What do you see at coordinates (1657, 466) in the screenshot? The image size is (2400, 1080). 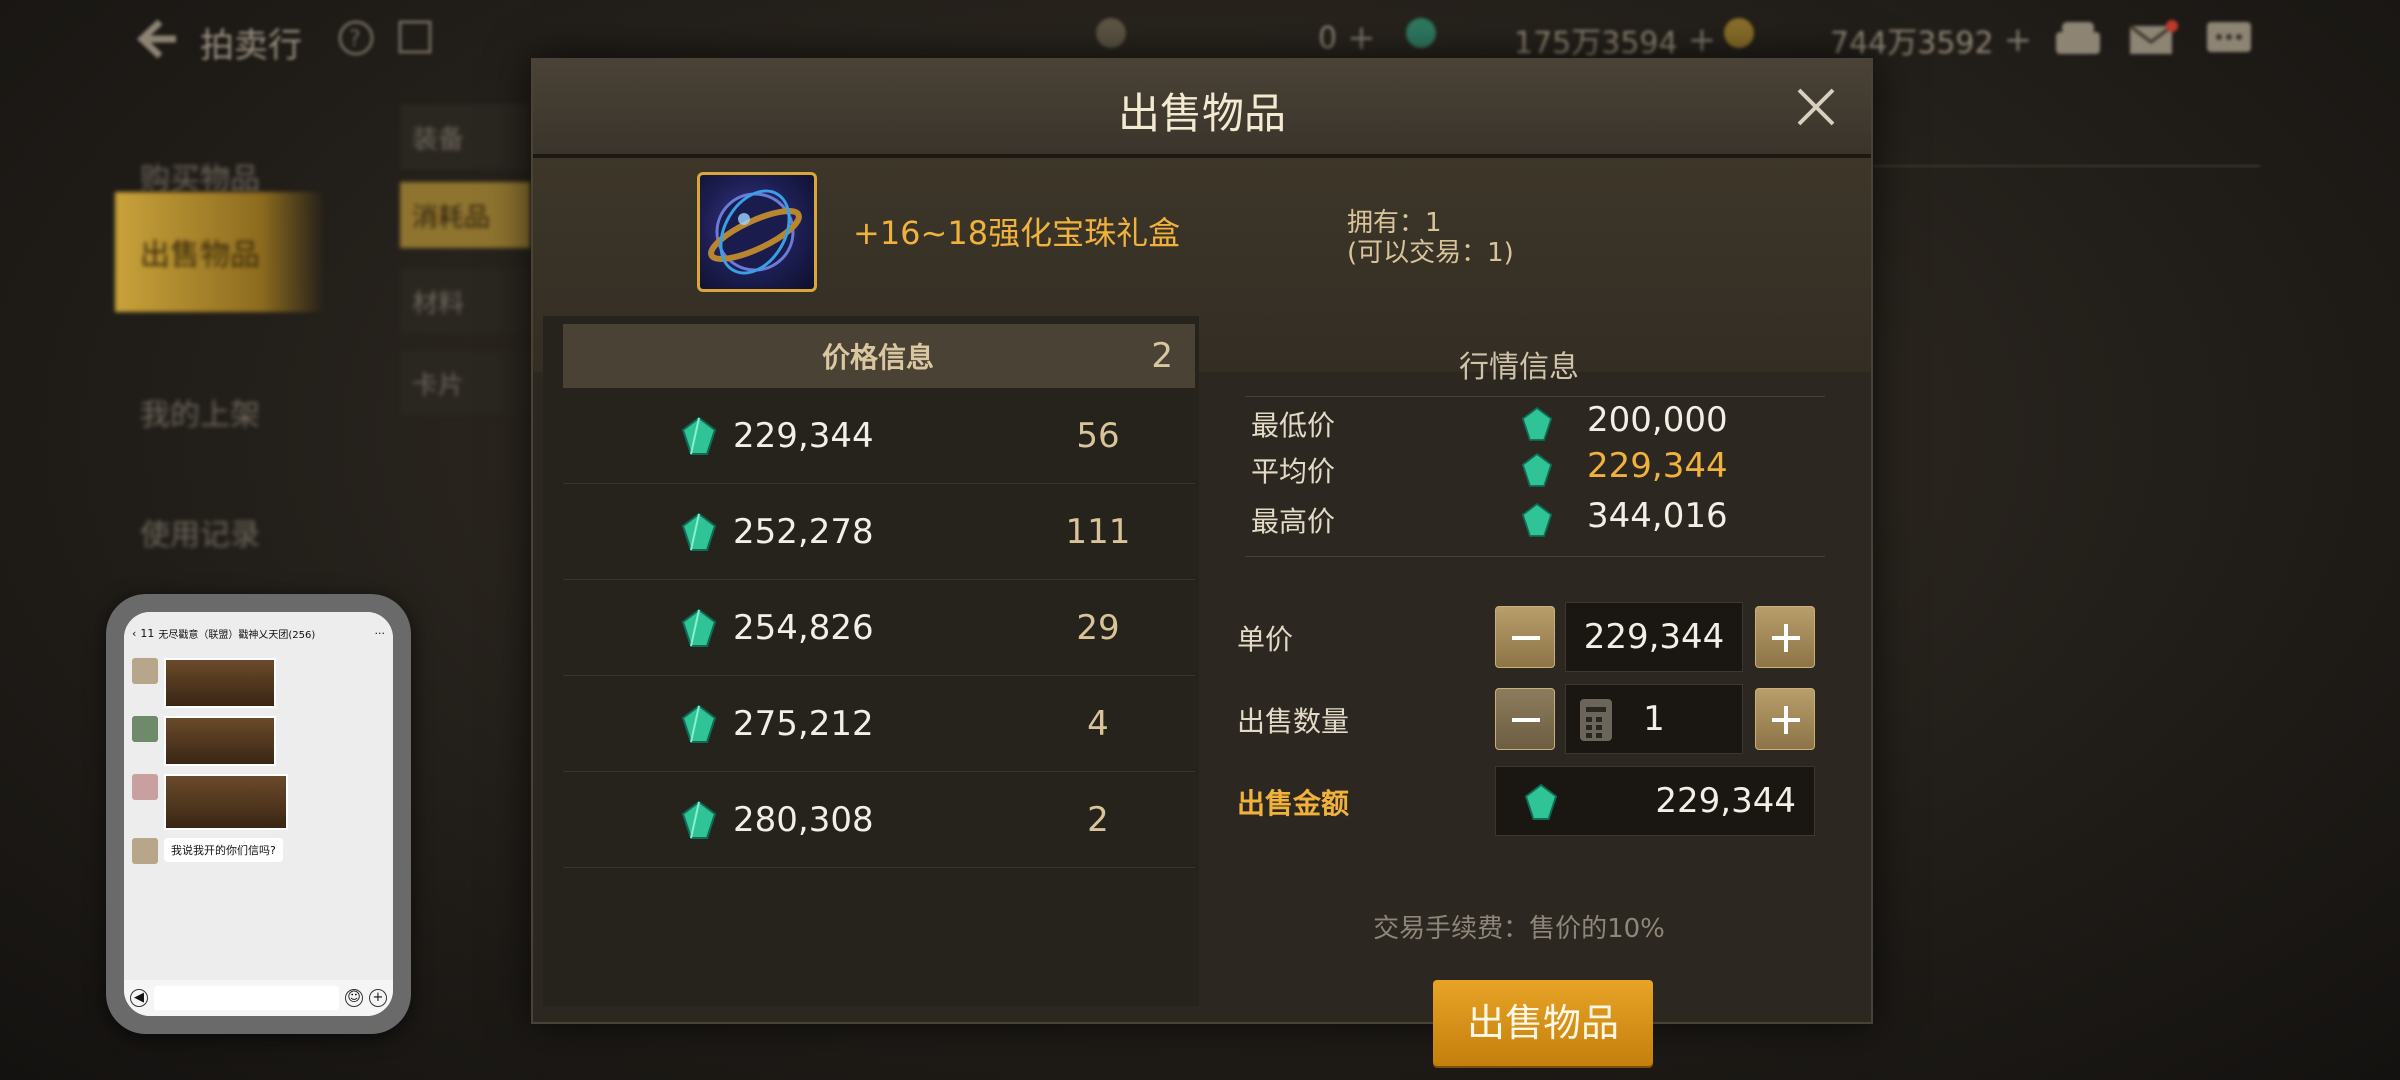 I see `avg-price-value: 229,344` at bounding box center [1657, 466].